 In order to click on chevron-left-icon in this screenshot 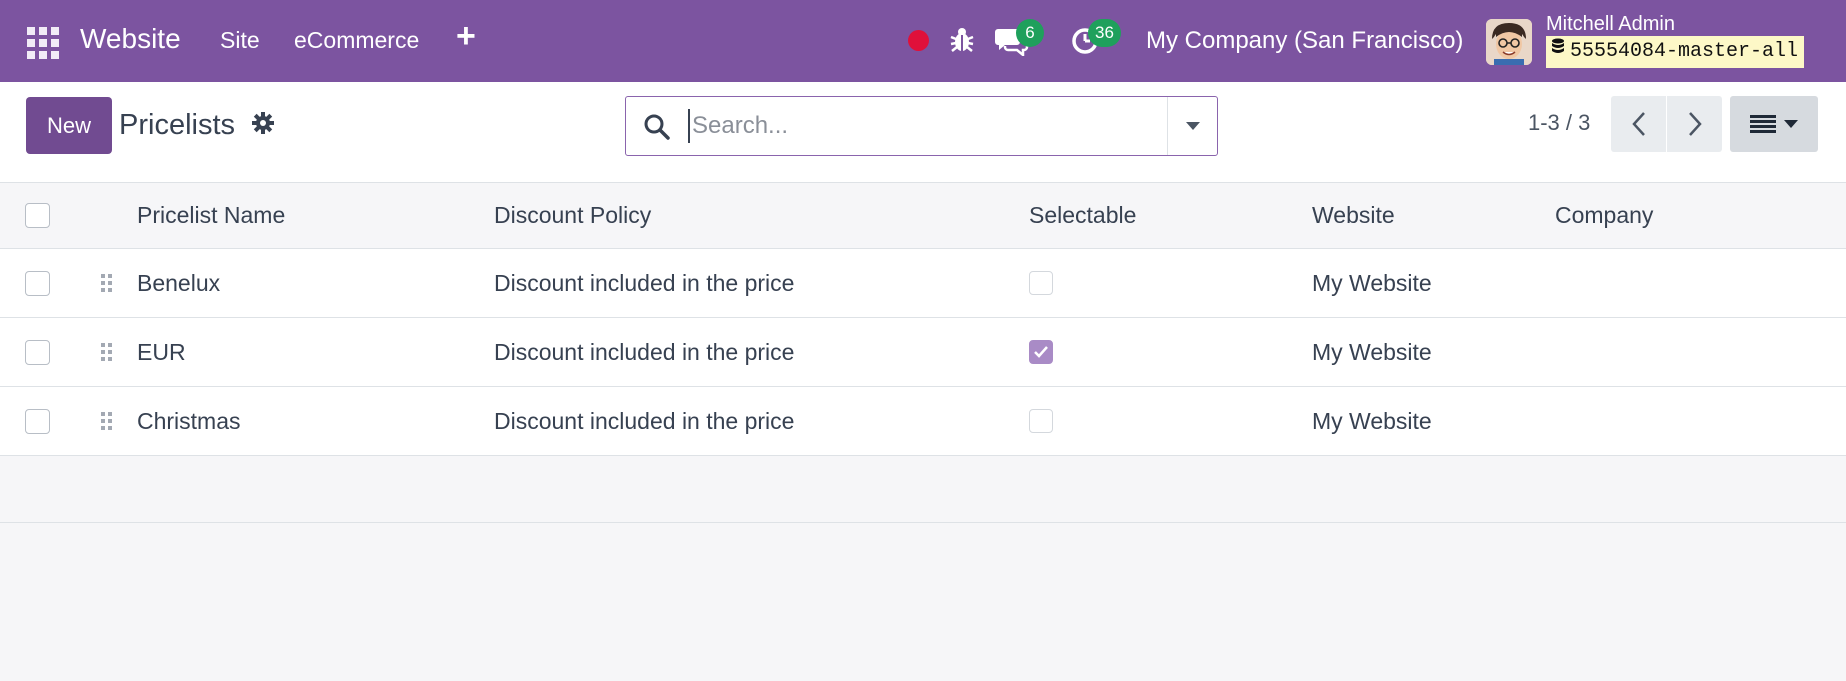, I will do `click(1638, 124)`.